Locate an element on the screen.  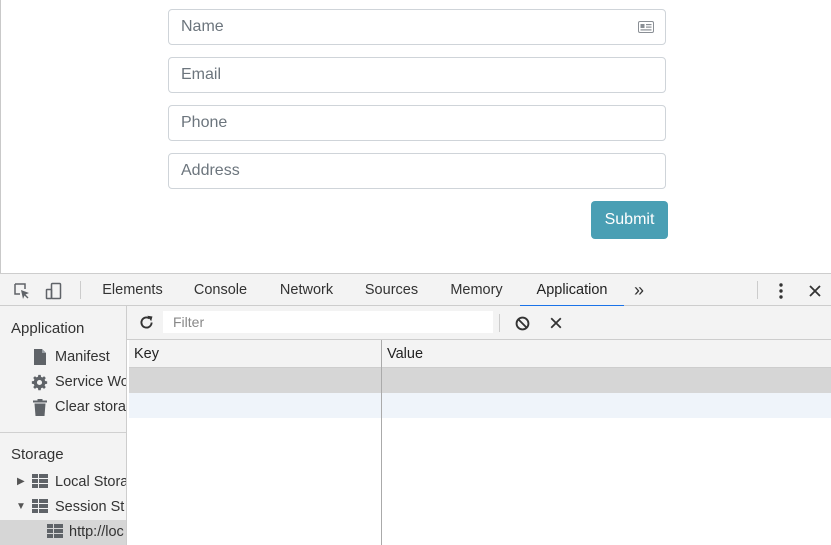
tab-sources: Sources is located at coordinates (391, 290).